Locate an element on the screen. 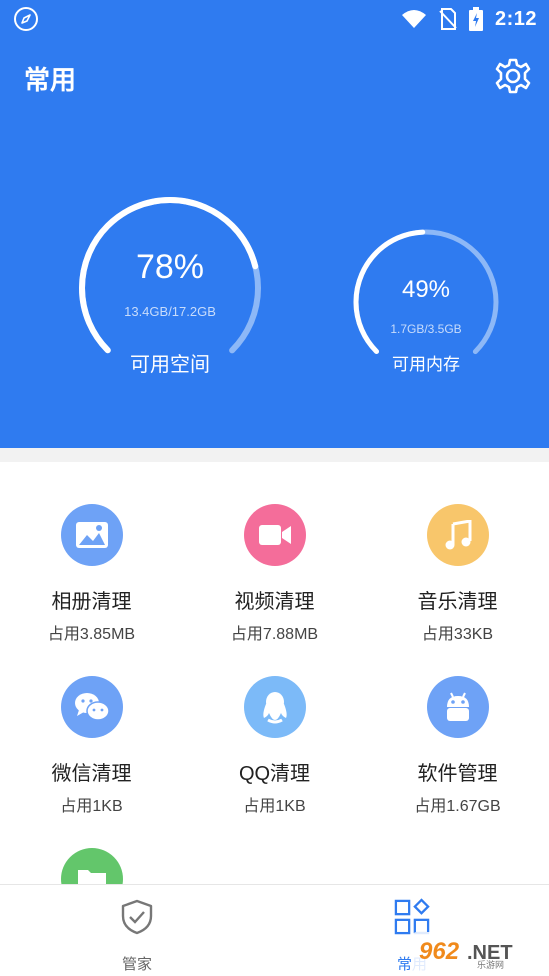  memory-percent: 49% is located at coordinates (426, 289).